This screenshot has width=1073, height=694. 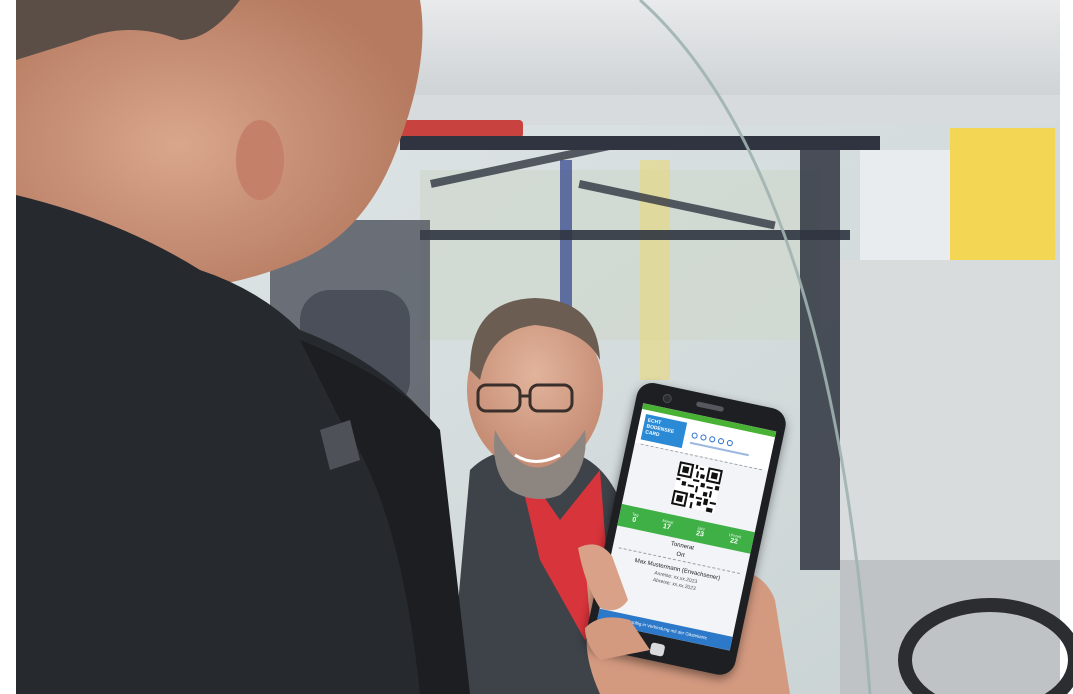 What do you see at coordinates (720, 47) in the screenshot?
I see `bus-ceiling` at bounding box center [720, 47].